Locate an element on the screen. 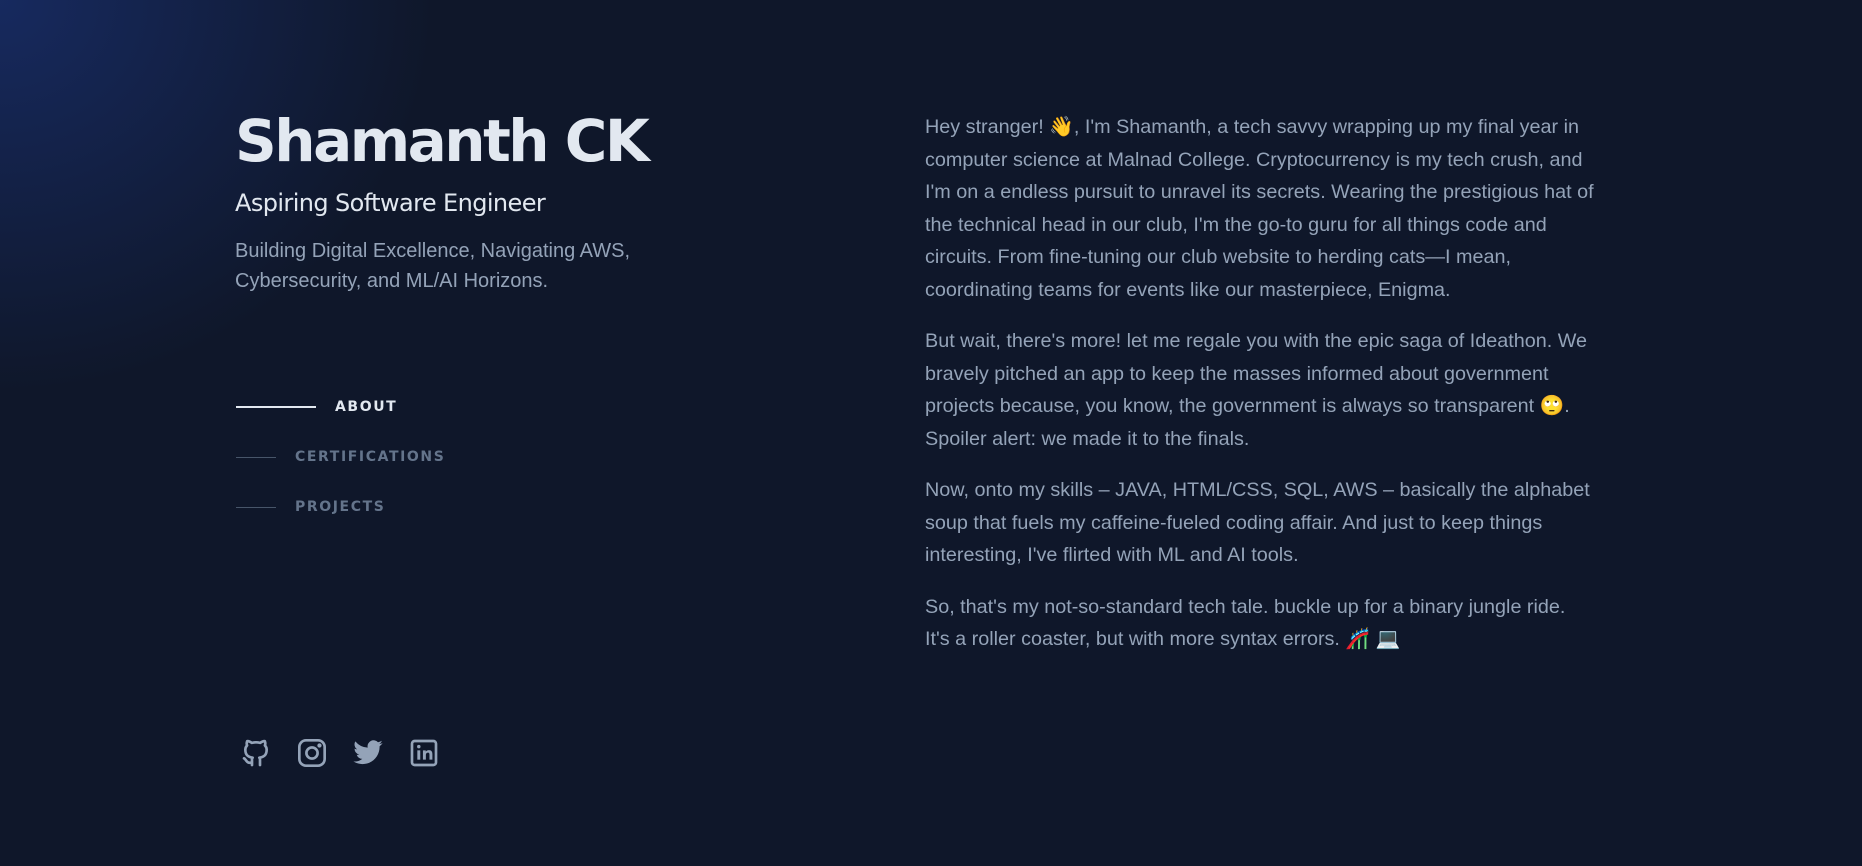 This screenshot has height=866, width=1862. instagram-link is located at coordinates (312, 753).